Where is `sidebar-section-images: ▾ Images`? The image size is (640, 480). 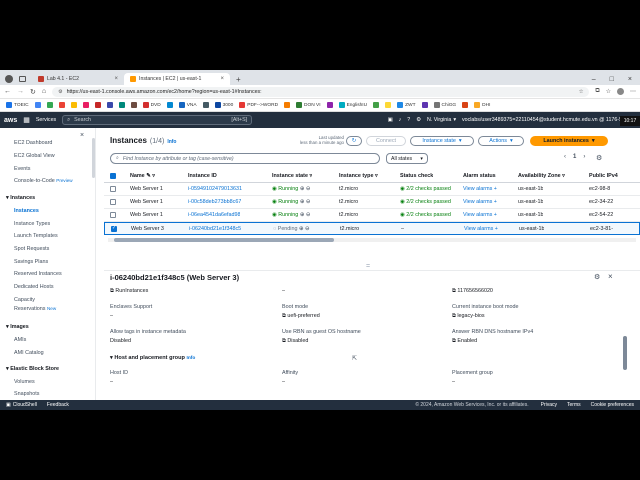
sidebar-section-images: ▾ Images is located at coordinates (17, 327).